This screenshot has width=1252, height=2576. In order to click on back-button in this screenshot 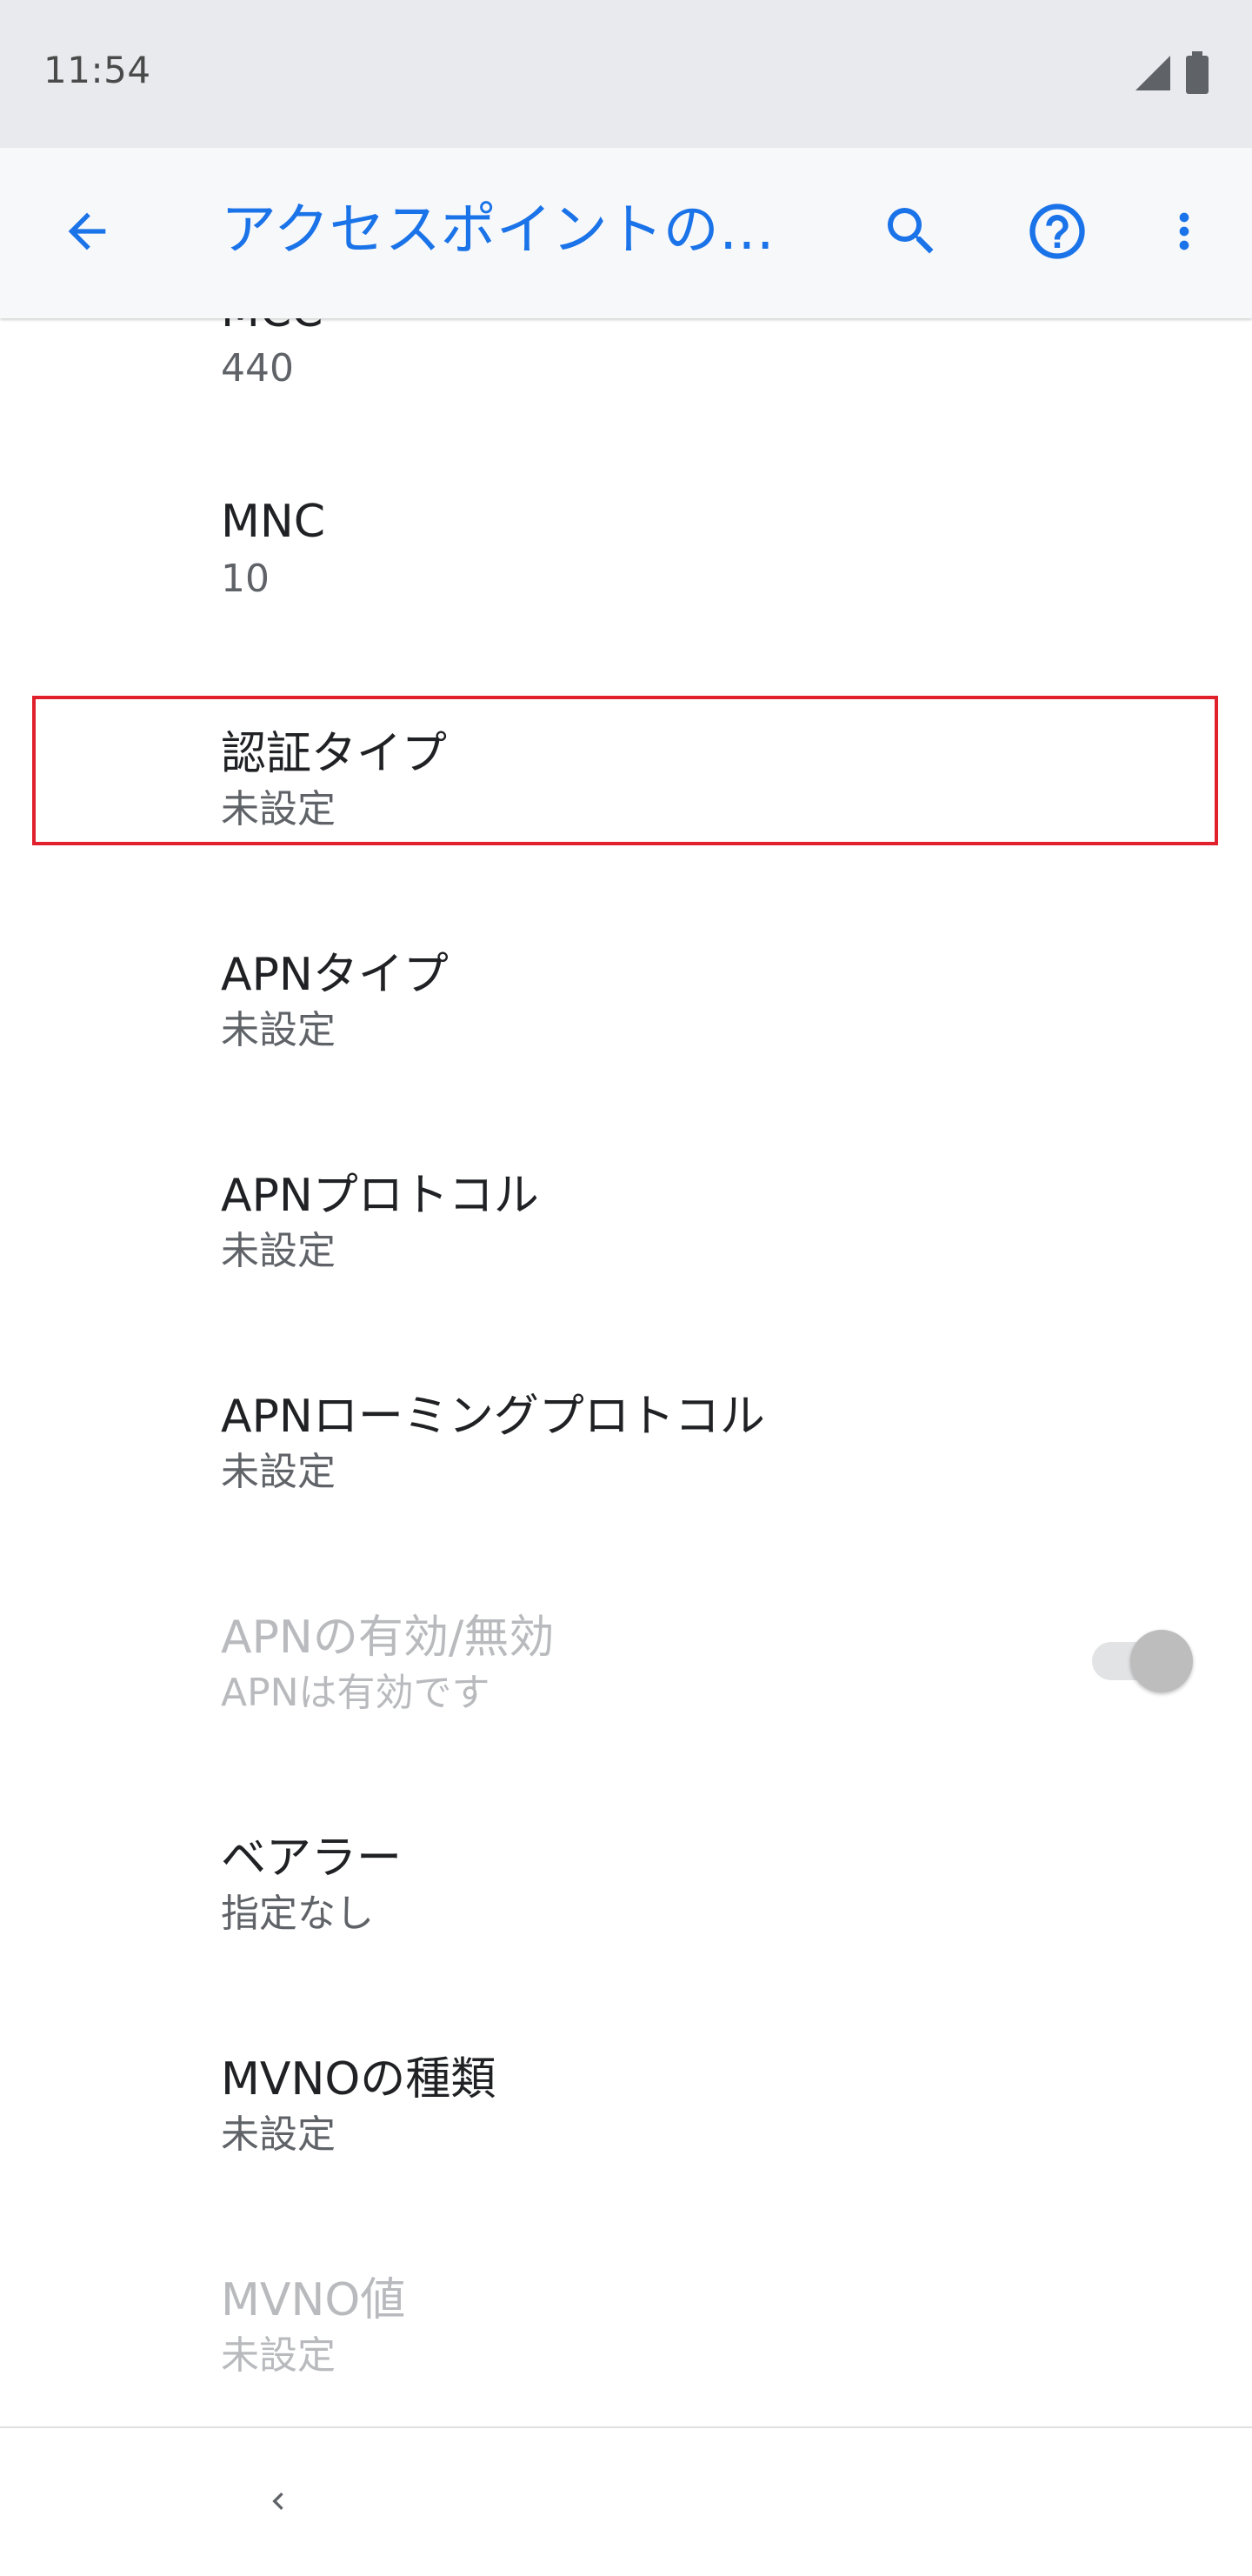, I will do `click(87, 233)`.